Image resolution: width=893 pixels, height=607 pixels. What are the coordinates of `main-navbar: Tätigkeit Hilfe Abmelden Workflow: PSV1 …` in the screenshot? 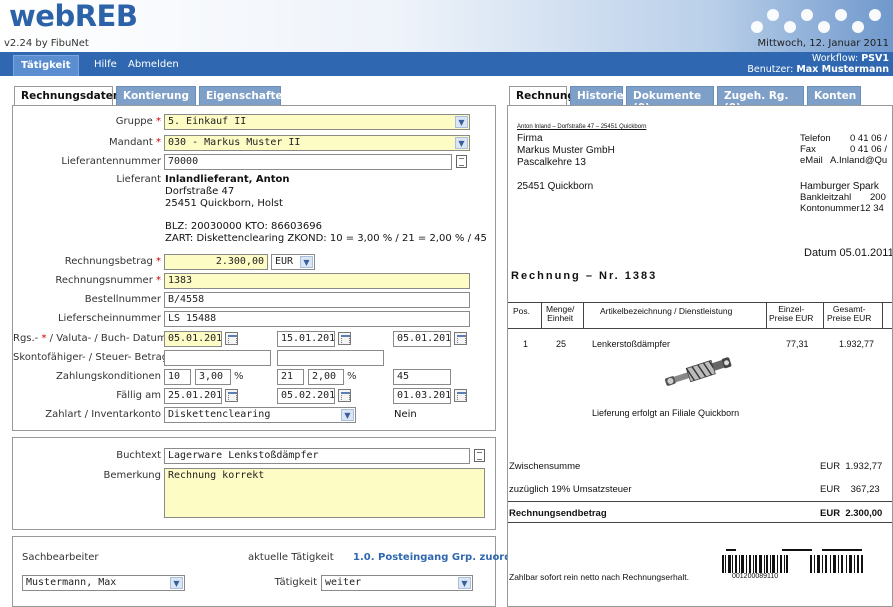 It's located at (446, 64).